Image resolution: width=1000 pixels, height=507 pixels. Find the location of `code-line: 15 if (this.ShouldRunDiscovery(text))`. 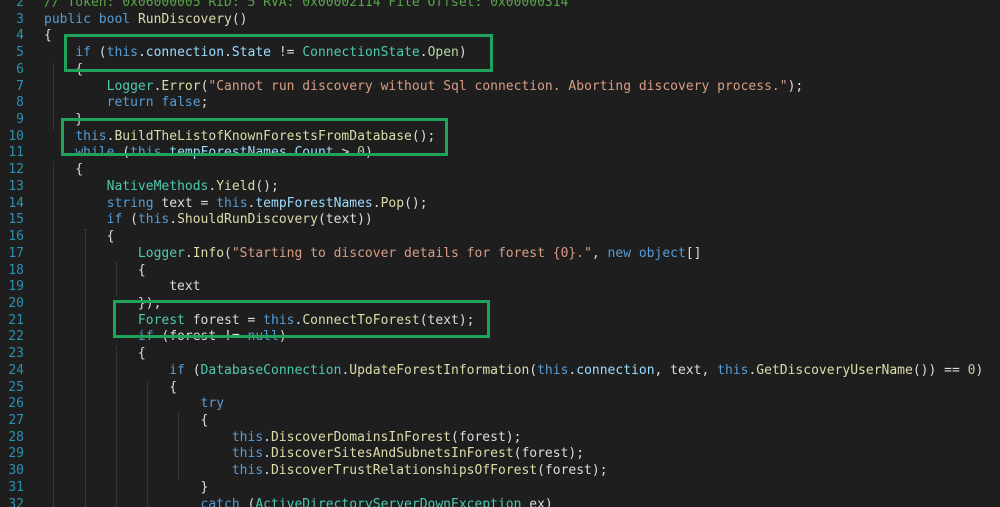

code-line: 15 if (this.ShouldRunDiscovery(text)) is located at coordinates (500, 220).